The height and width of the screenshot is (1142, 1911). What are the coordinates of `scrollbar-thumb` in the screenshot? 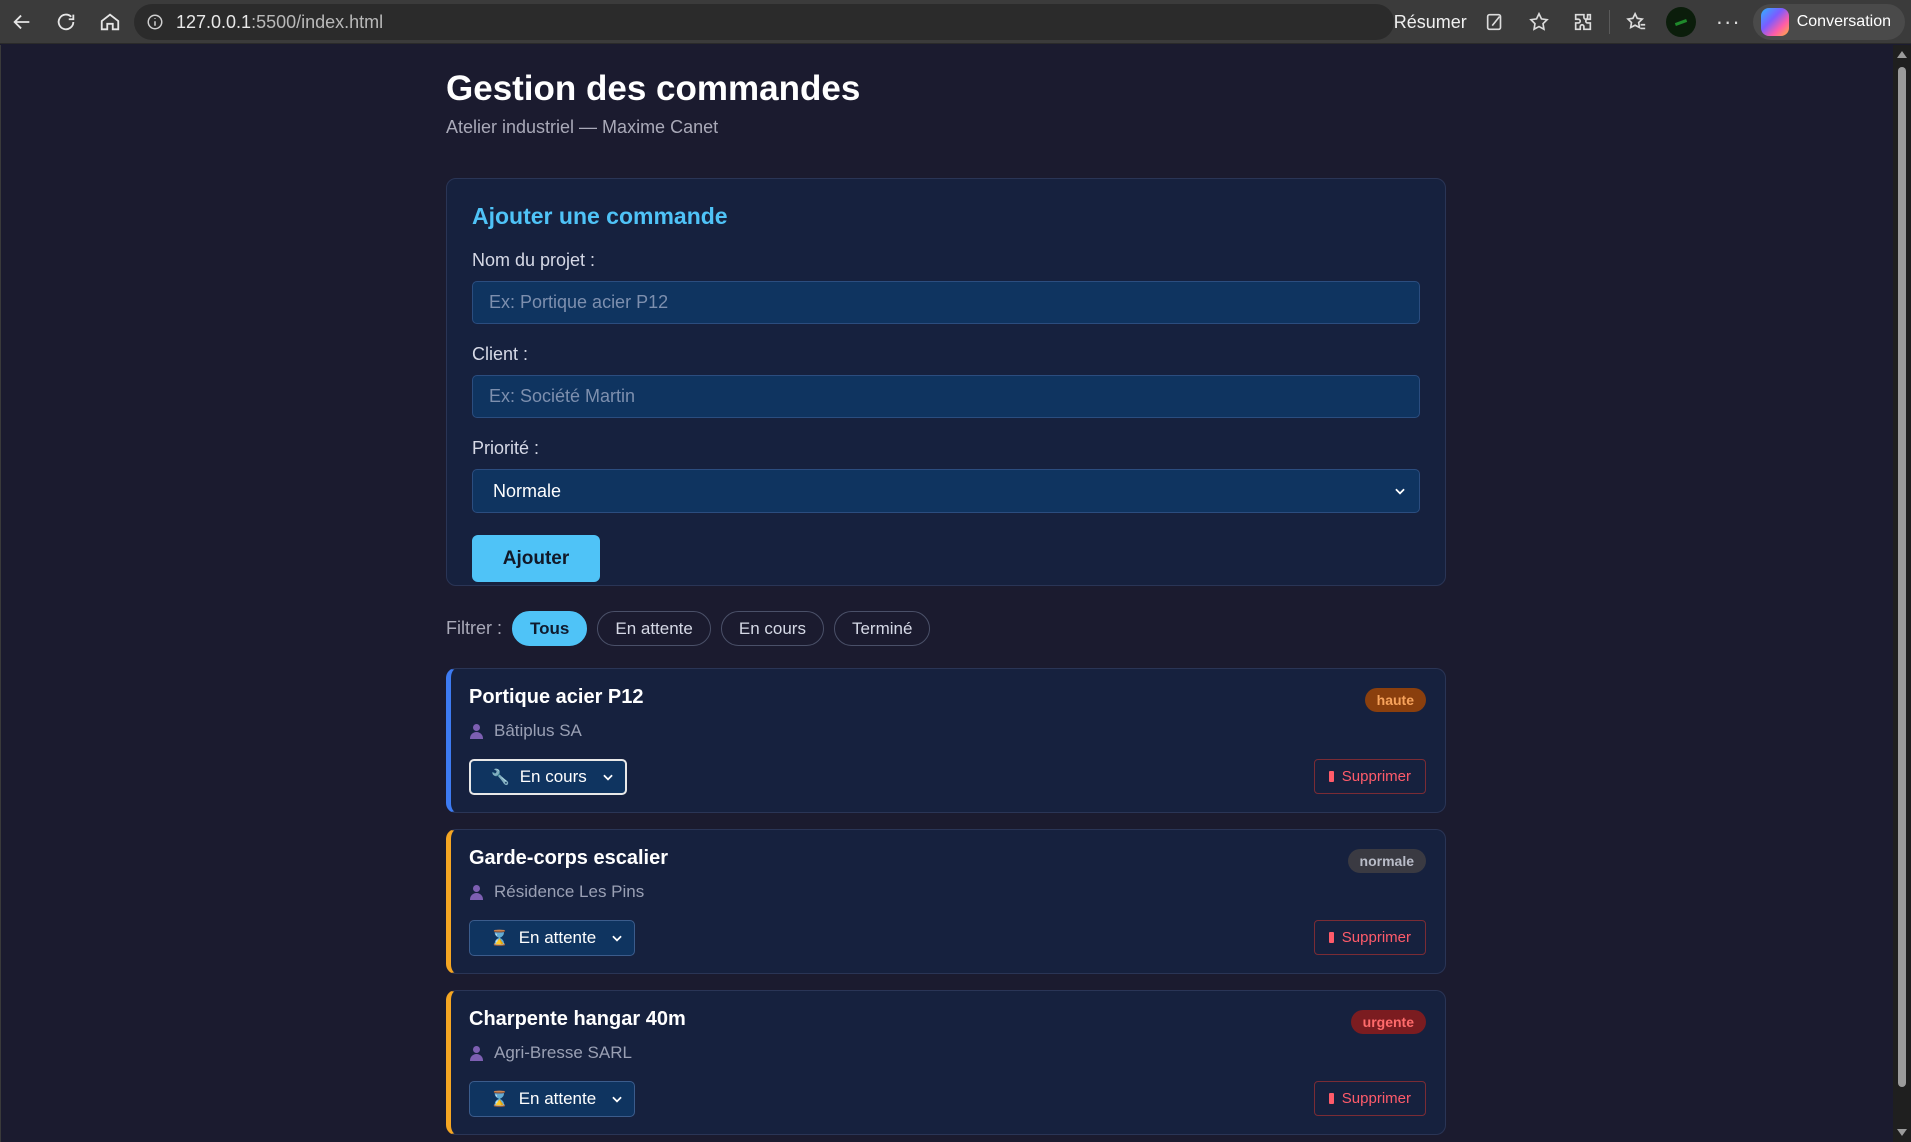 It's located at (1902, 577).